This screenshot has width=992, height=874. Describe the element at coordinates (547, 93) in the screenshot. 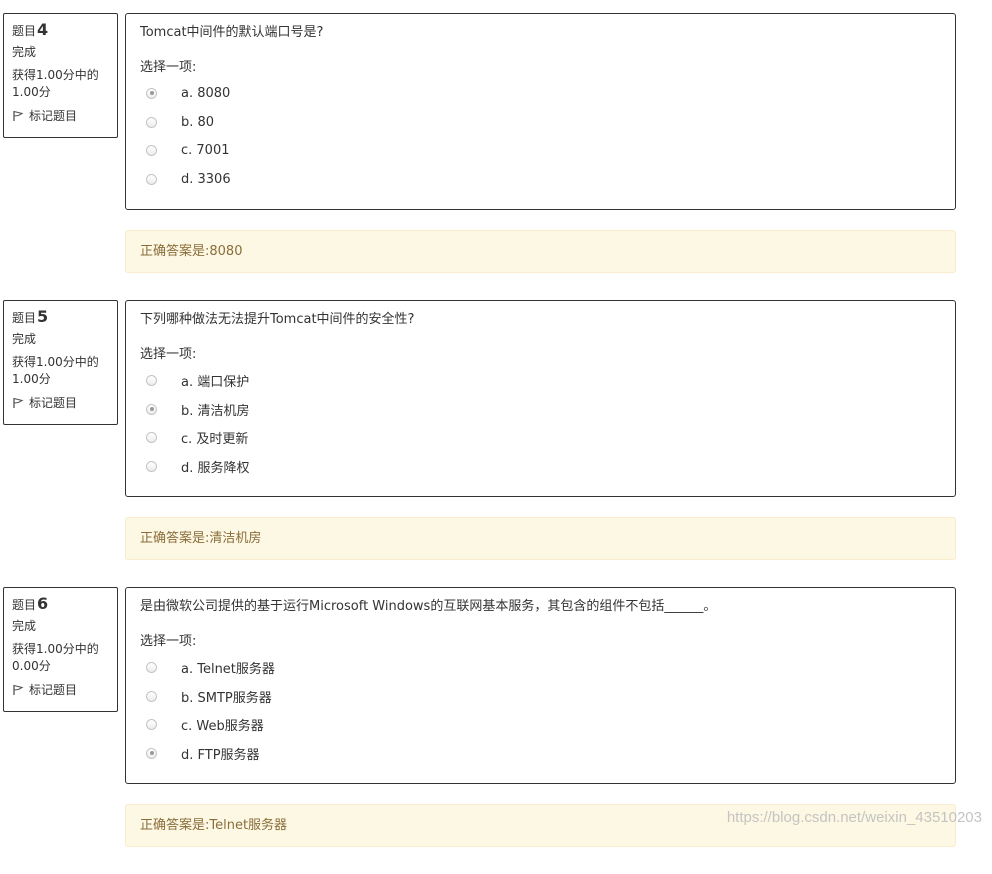

I see `answer-option-a: a. 8080` at that location.